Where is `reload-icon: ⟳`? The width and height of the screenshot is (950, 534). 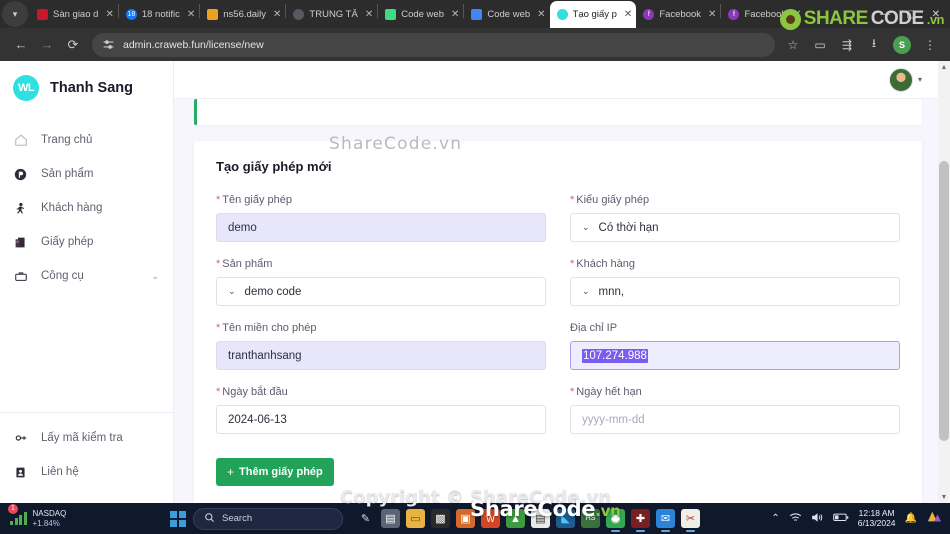
reload-icon: ⟳ is located at coordinates (73, 45).